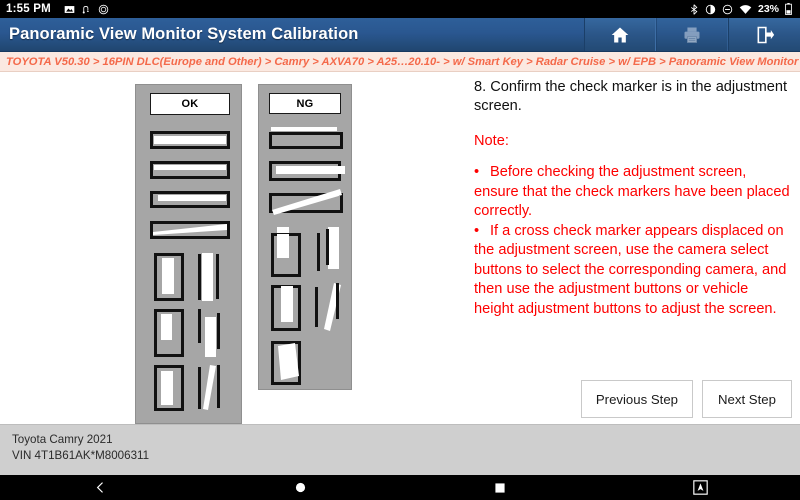  I want to click on ng-example-panel: NG, so click(305, 237).